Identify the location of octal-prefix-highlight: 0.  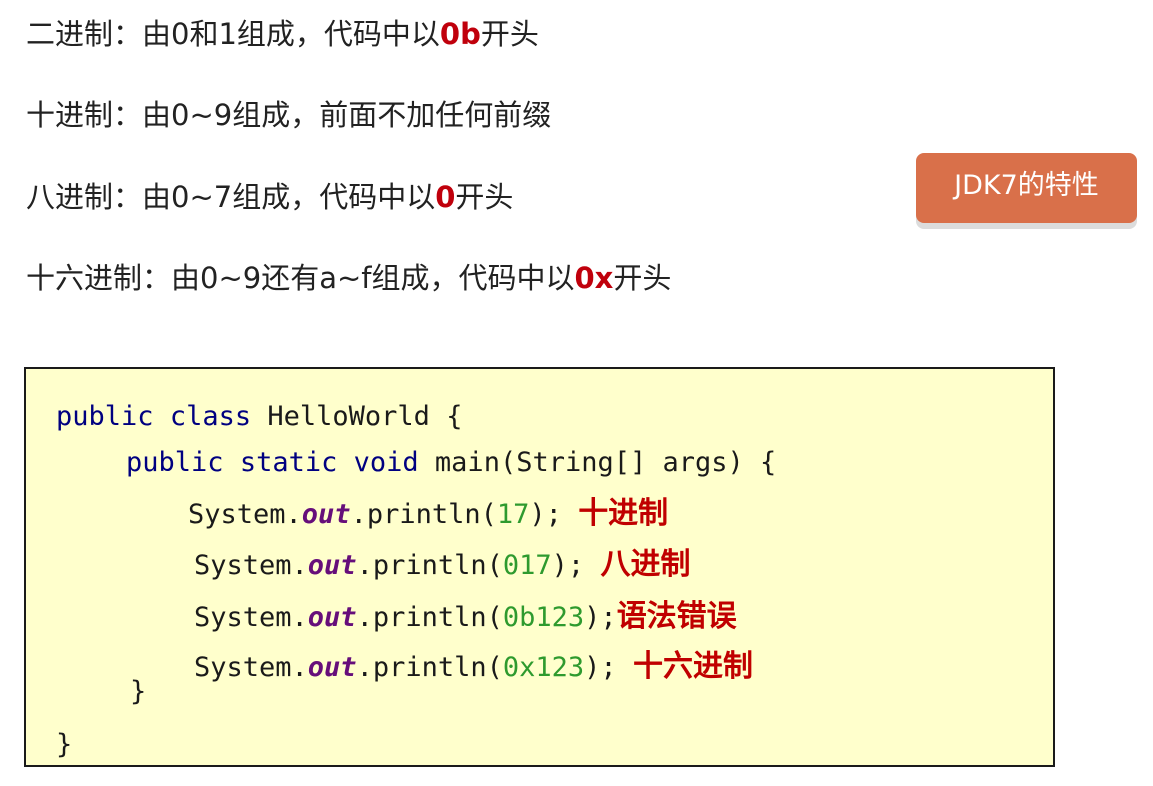
(445, 197).